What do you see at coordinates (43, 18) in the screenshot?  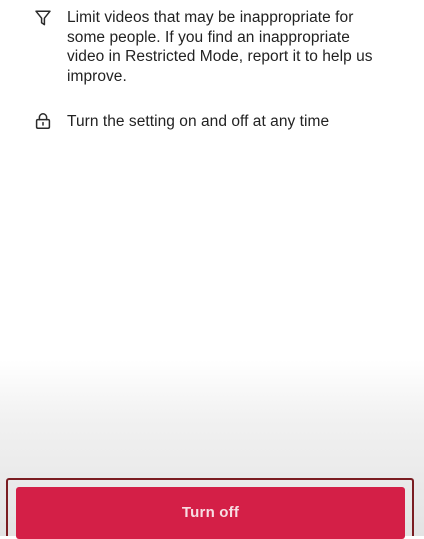 I see `filter-icon` at bounding box center [43, 18].